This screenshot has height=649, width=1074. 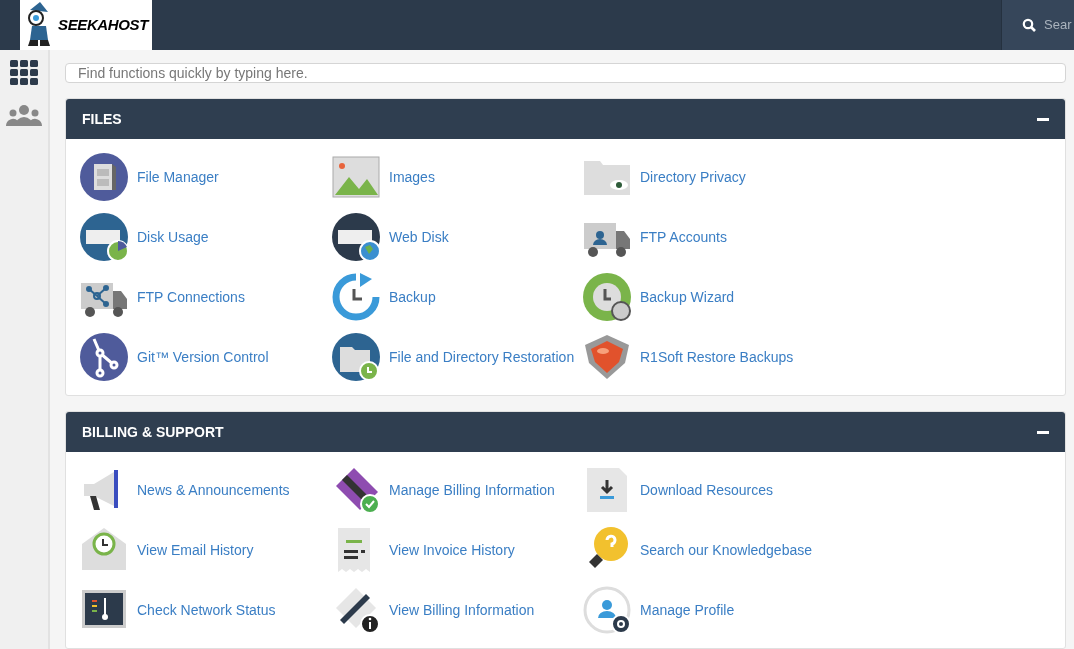 What do you see at coordinates (104, 177) in the screenshot?
I see `file-cabinet-icon` at bounding box center [104, 177].